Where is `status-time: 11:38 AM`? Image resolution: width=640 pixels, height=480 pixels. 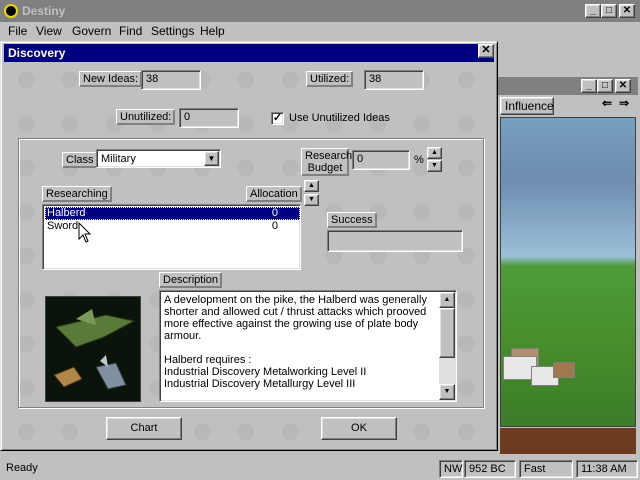 status-time: 11:38 AM is located at coordinates (607, 469).